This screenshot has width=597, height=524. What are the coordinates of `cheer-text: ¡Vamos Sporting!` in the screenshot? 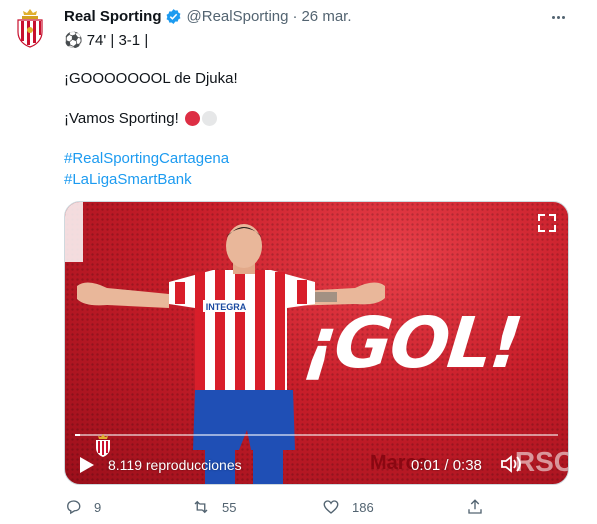 It's located at (121, 118).